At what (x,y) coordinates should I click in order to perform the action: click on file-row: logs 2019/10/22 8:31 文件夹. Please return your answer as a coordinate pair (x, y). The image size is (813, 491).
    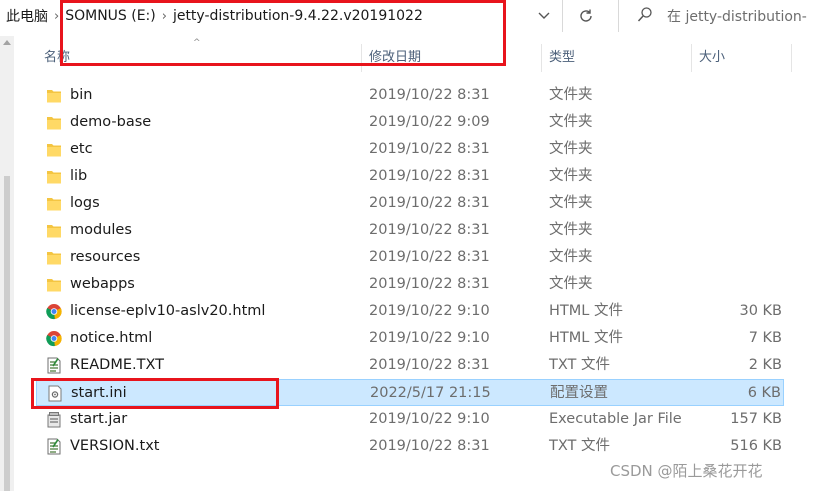
    Looking at the image, I should click on (410, 203).